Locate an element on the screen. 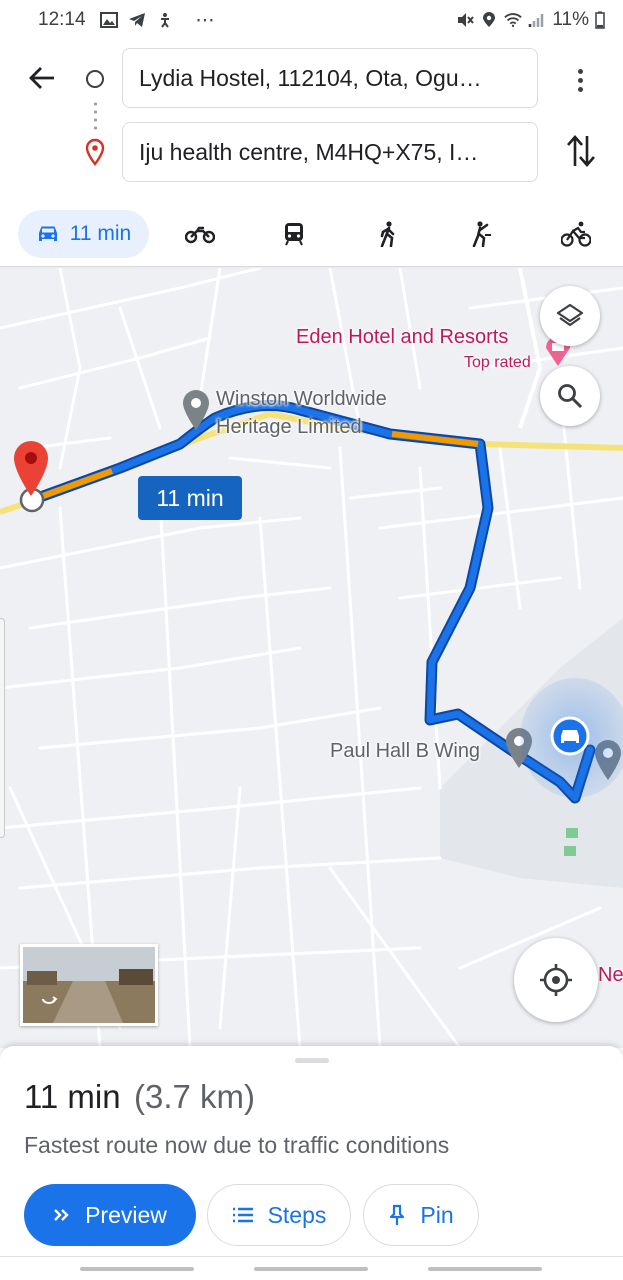  preview-button: Preview is located at coordinates (110, 1215).